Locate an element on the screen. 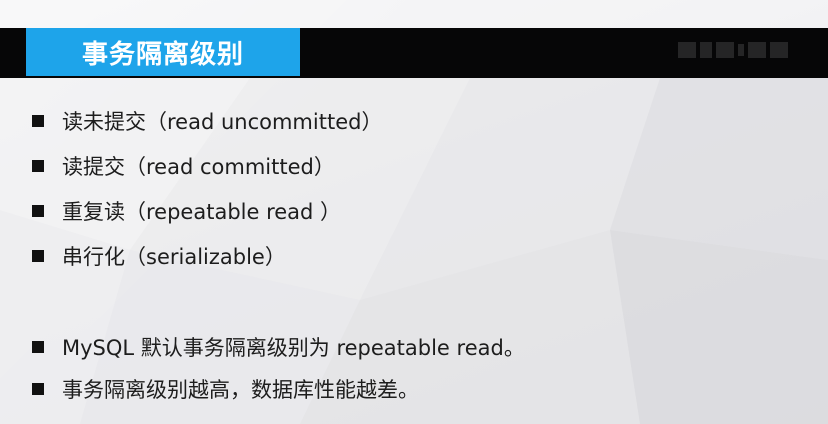 The width and height of the screenshot is (828, 424). list-item-default-level-note: MySQL 默认事务隔离级别为 repeatable read。 is located at coordinates (278, 347).